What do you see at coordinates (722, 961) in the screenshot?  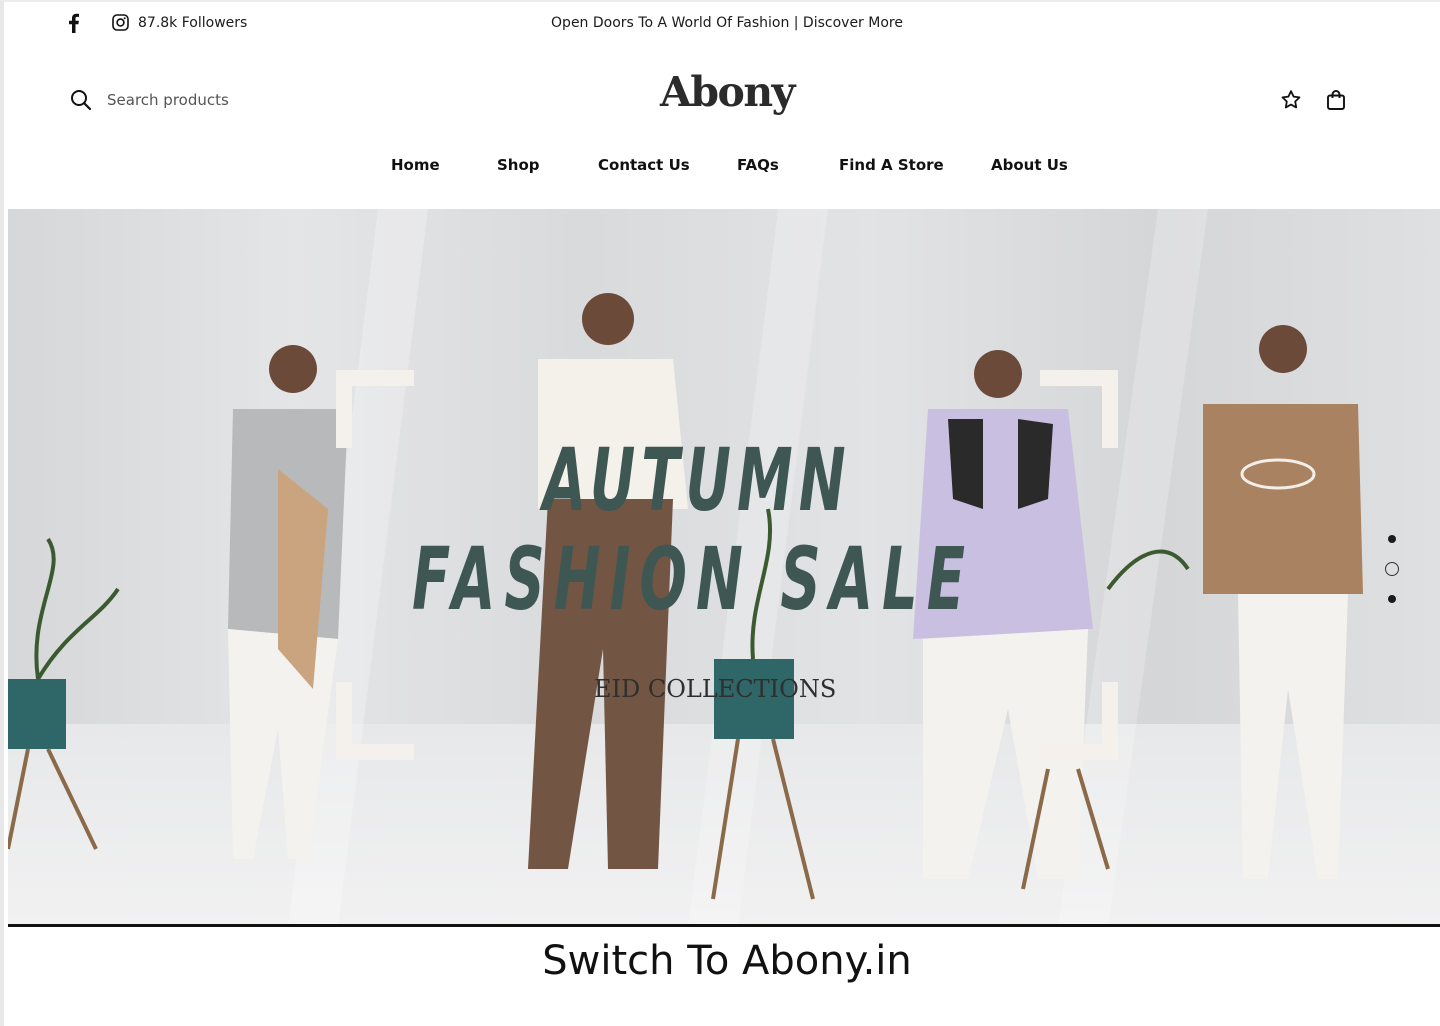 I see `switch-site-banner: Switch To Abony.in` at bounding box center [722, 961].